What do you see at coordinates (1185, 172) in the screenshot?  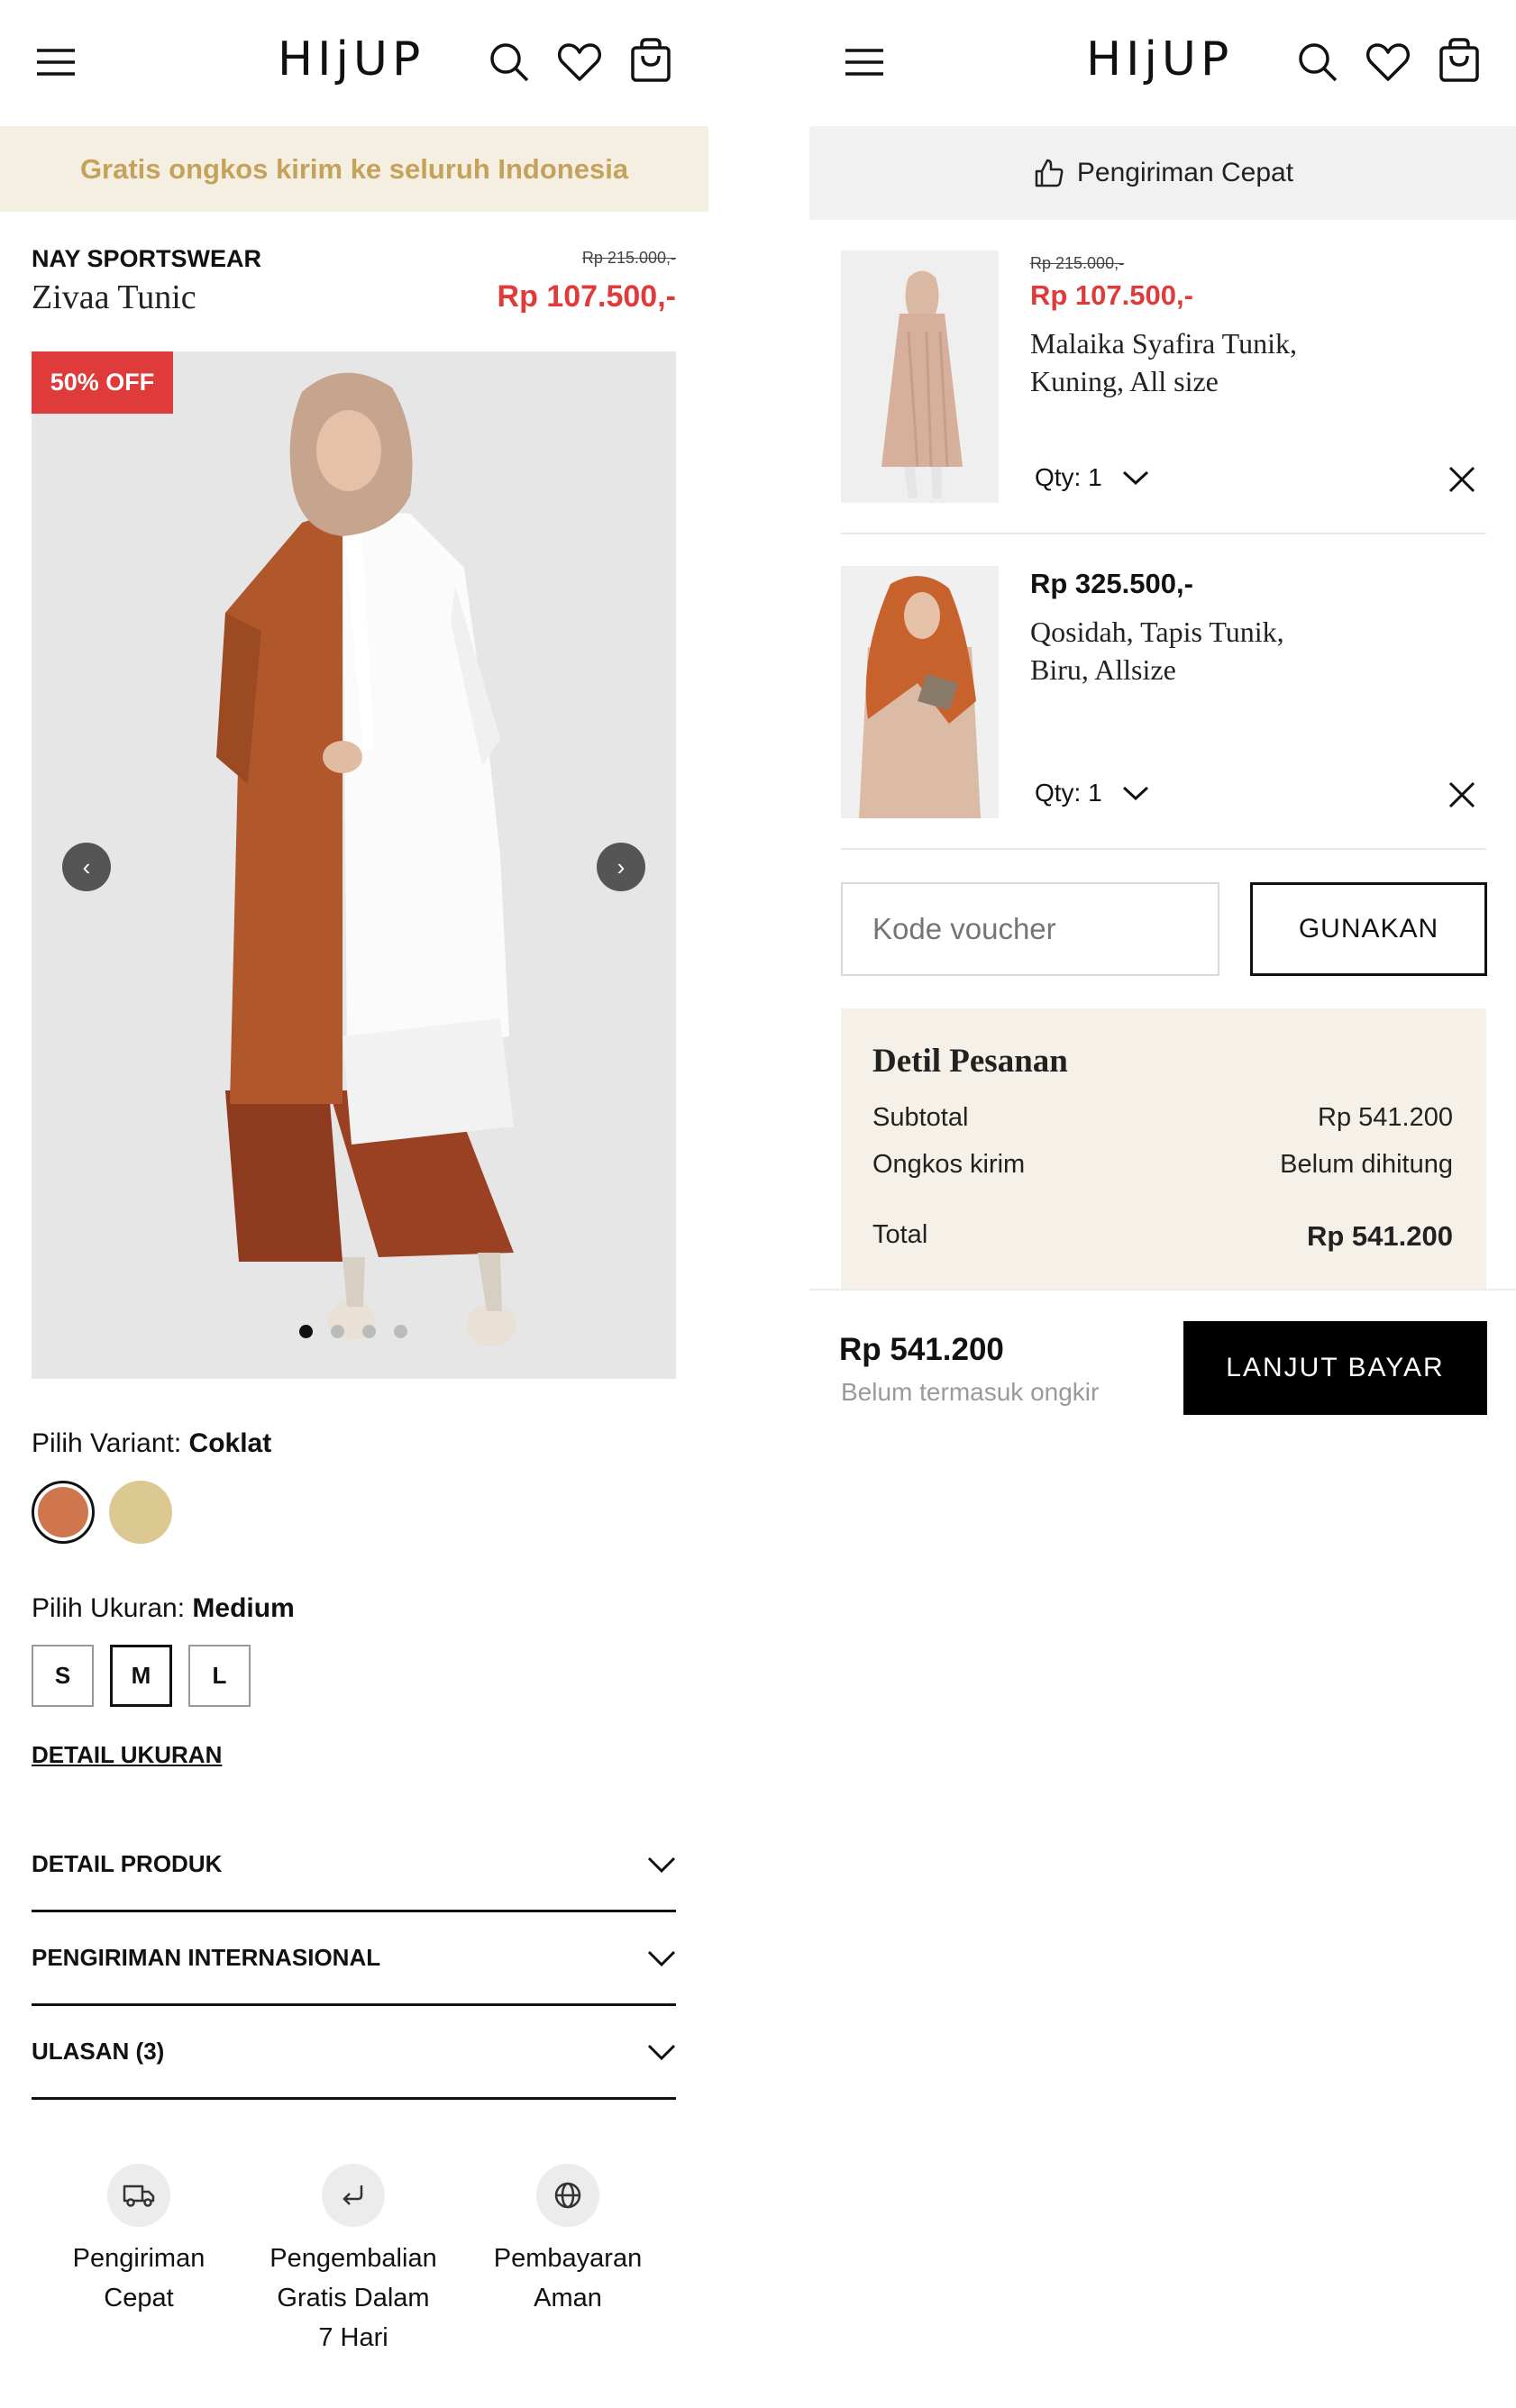 I see `banner-text: Pengiriman Cepat` at bounding box center [1185, 172].